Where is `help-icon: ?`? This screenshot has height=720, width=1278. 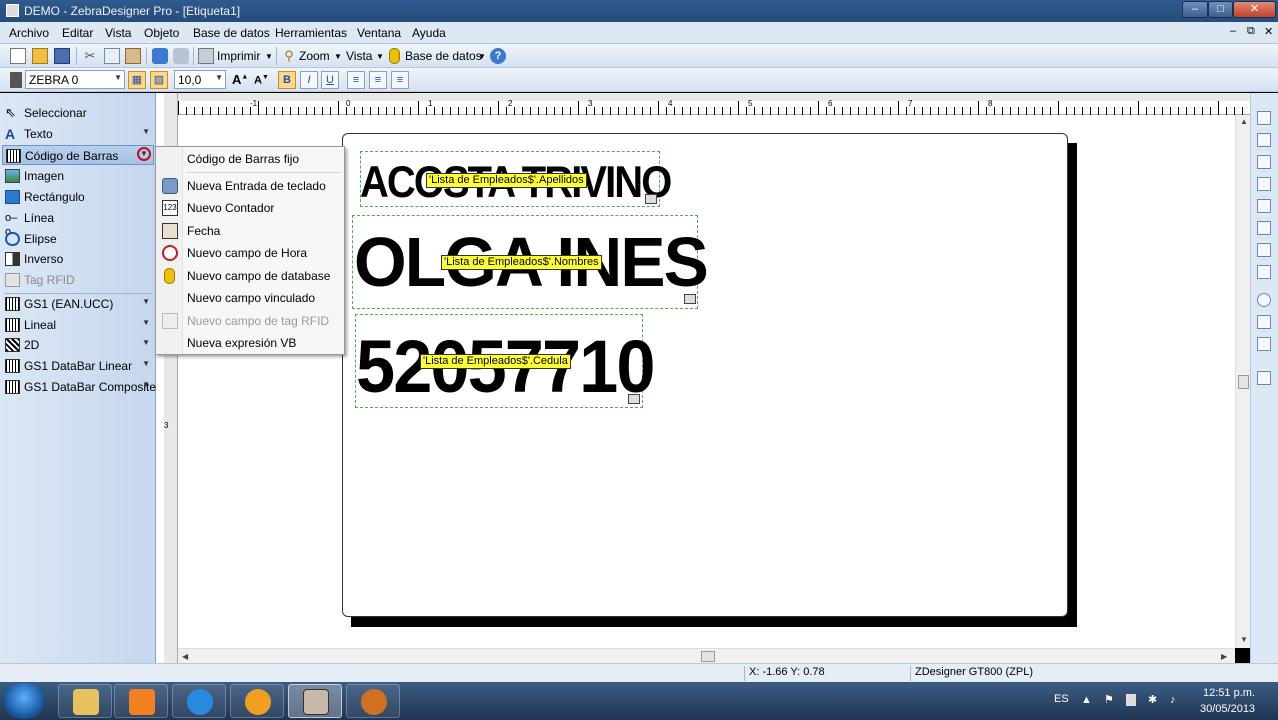 help-icon: ? is located at coordinates (498, 56).